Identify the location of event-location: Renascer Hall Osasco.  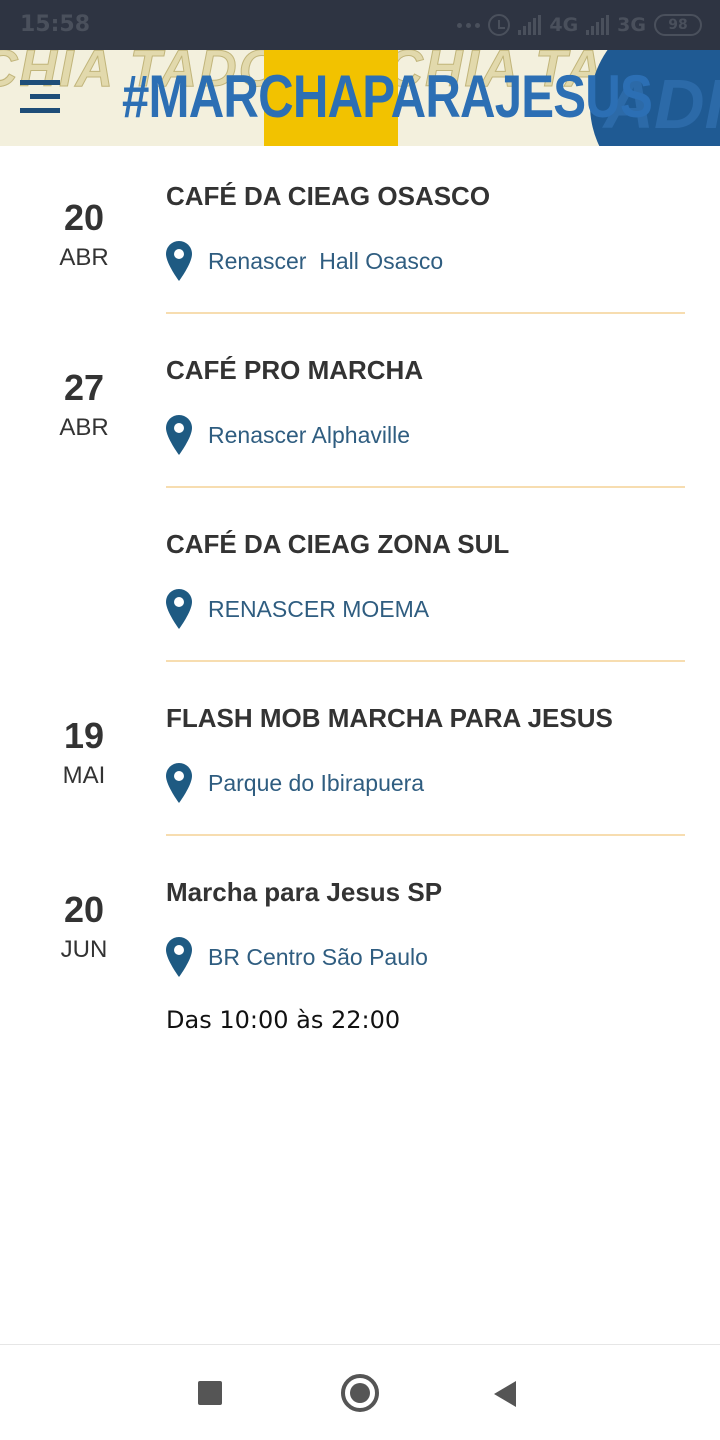
(304, 261).